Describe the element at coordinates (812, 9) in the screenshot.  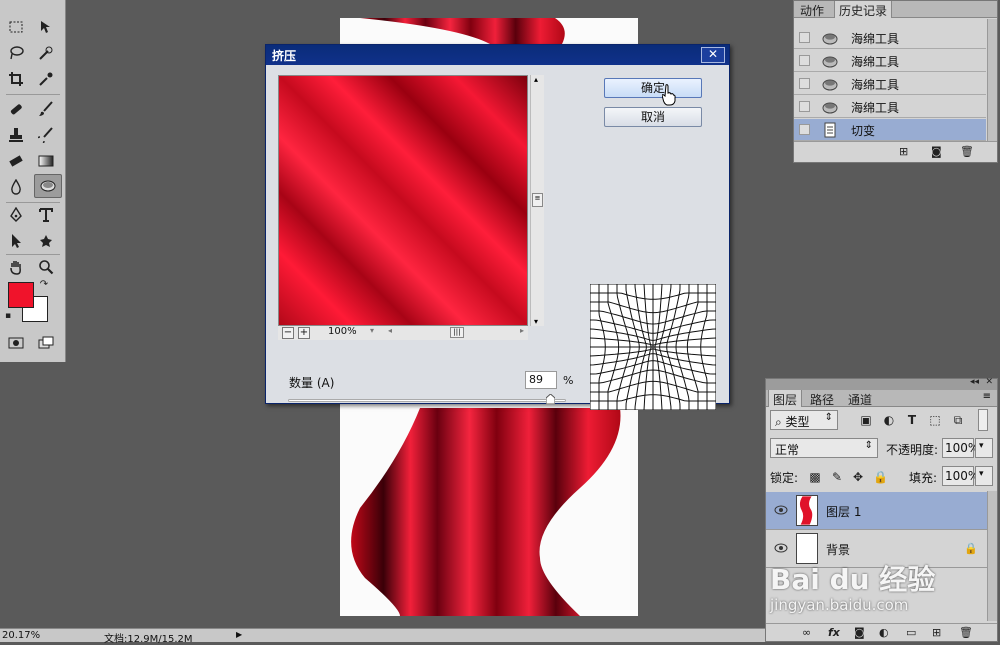
I see `tab-actions: 动作` at that location.